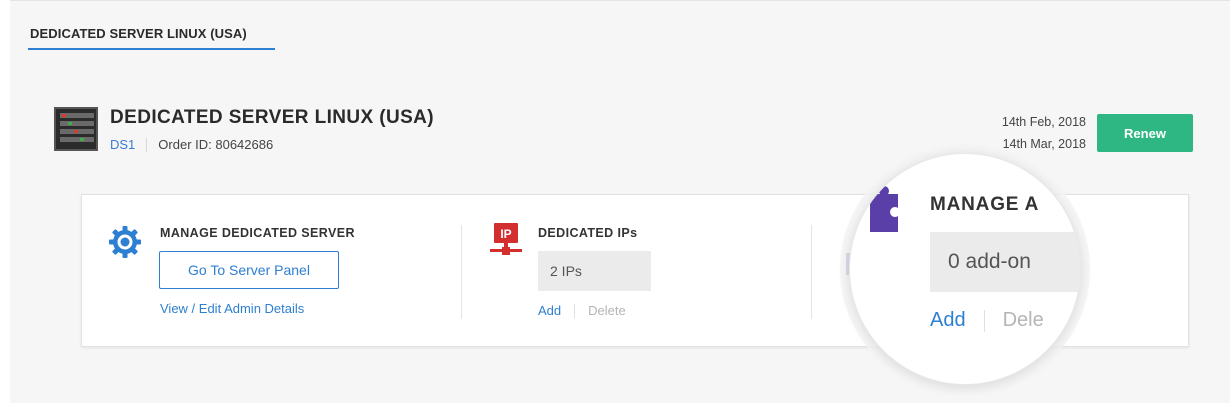 Image resolution: width=1230 pixels, height=403 pixels. What do you see at coordinates (505, 234) in the screenshot?
I see `ip-icon-label: IP` at bounding box center [505, 234].